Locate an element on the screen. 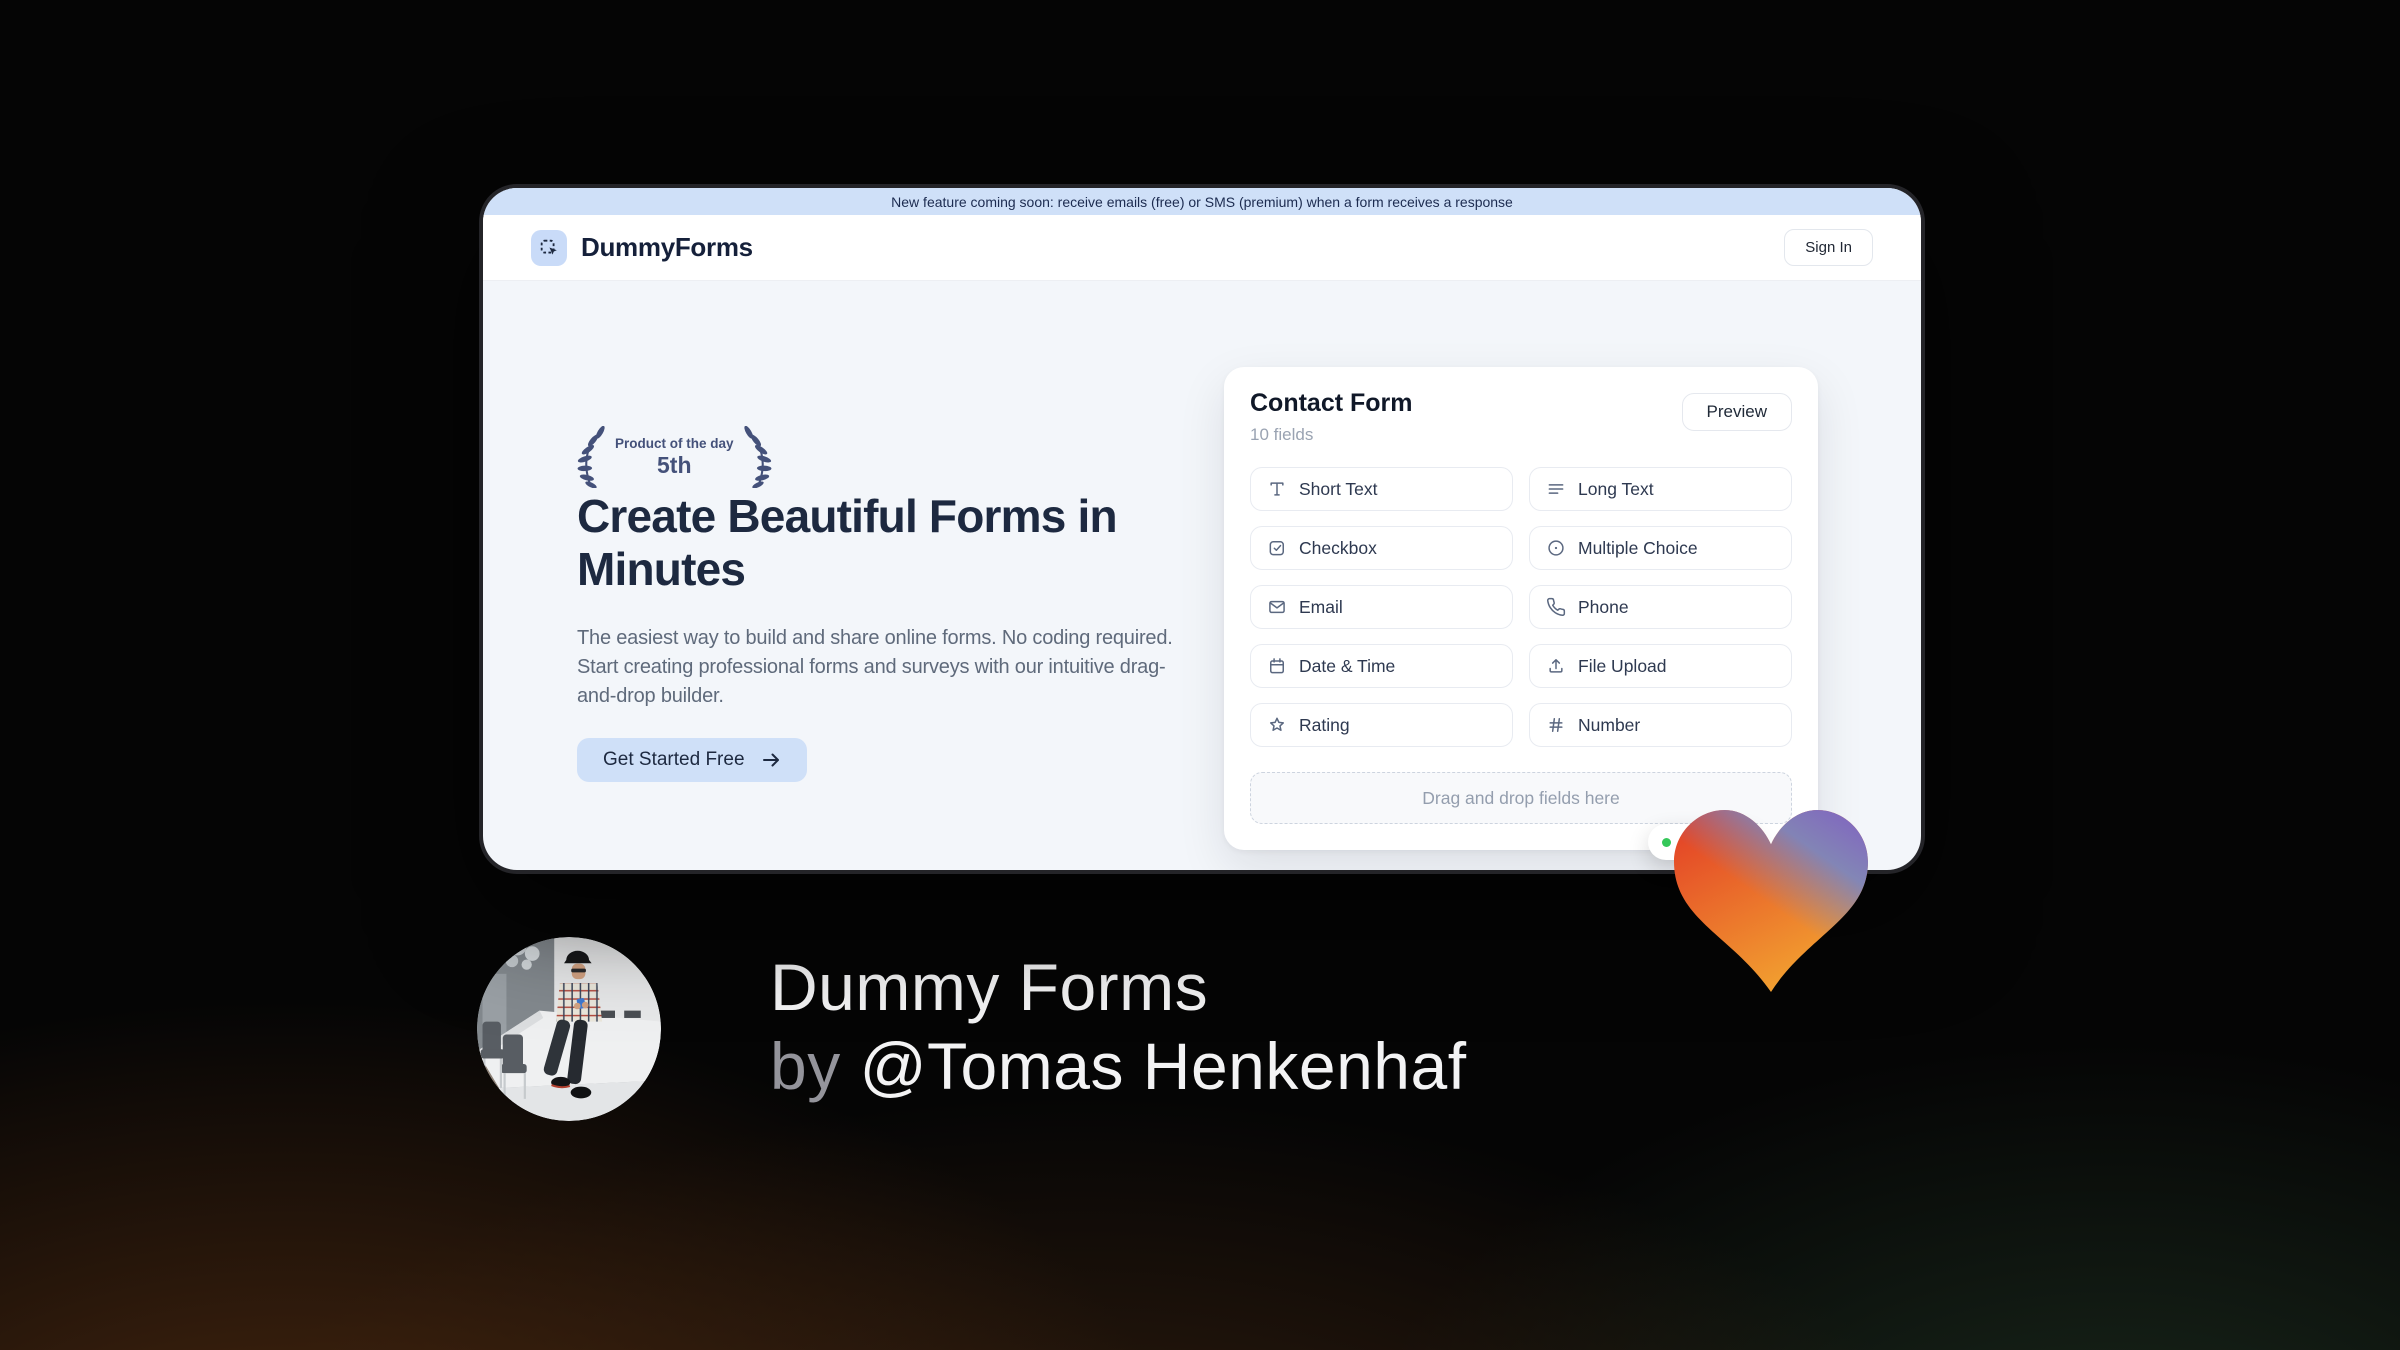 The height and width of the screenshot is (1350, 2400). avatar-photo is located at coordinates (569, 1029).